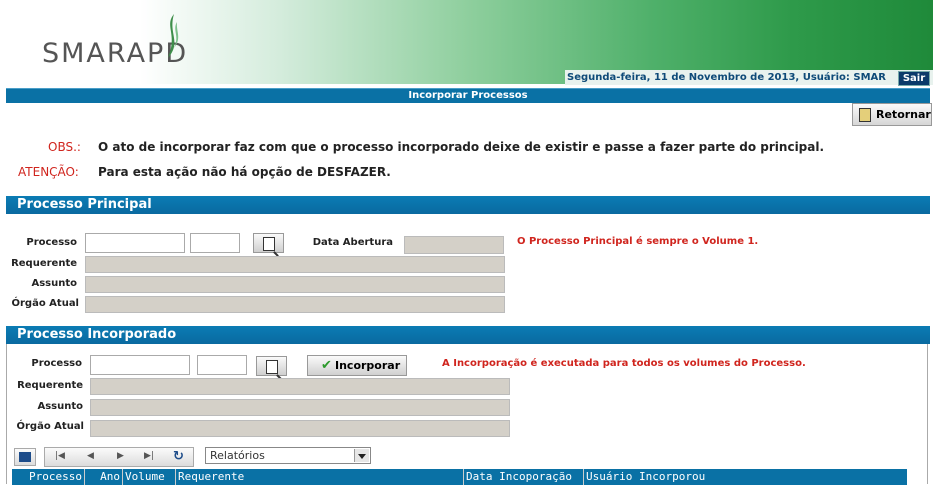 This screenshot has width=933, height=485. Describe the element at coordinates (140, 365) in the screenshot. I see `incorporado-processo-input` at that location.